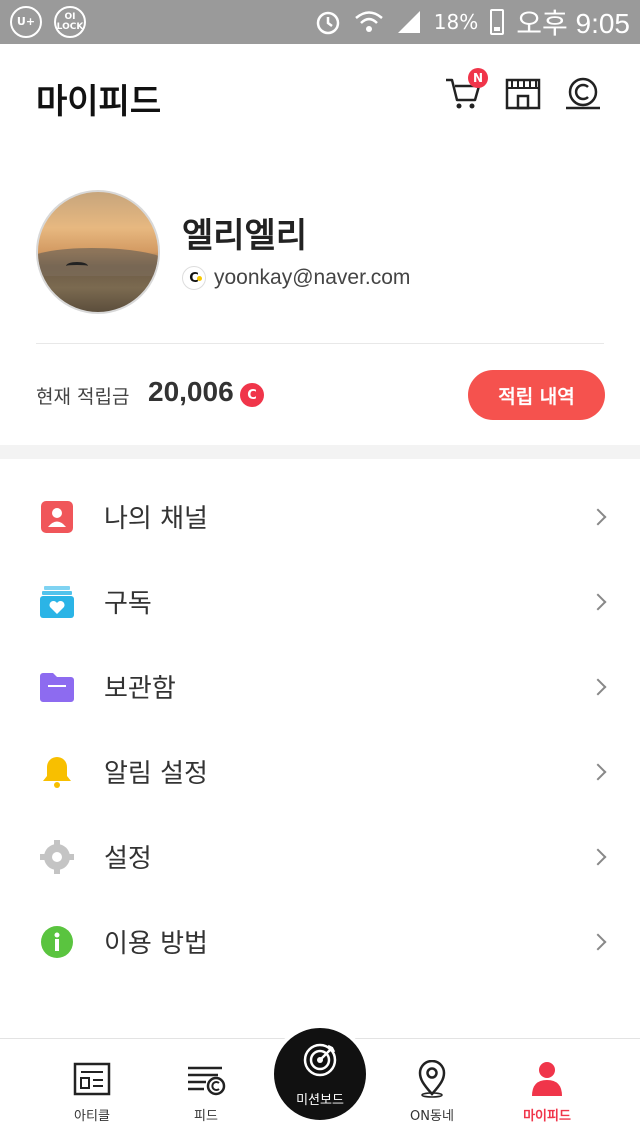 This screenshot has height=1138, width=640. I want to click on login-provider-icon: C, so click(194, 278).